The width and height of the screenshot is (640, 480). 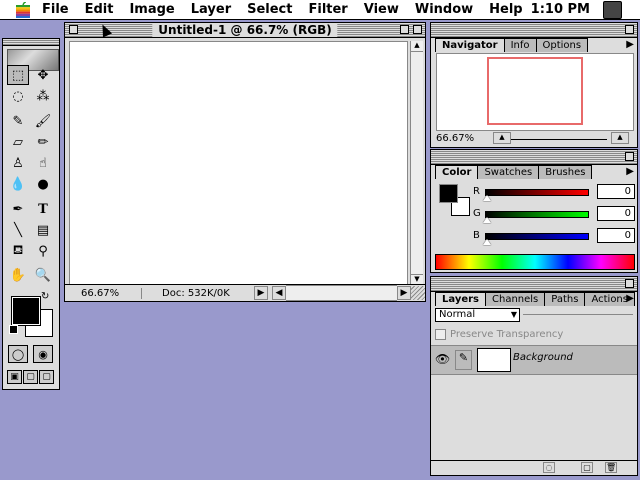 What do you see at coordinates (477, 315) in the screenshot?
I see `blend-mode-select: Normal ▼` at bounding box center [477, 315].